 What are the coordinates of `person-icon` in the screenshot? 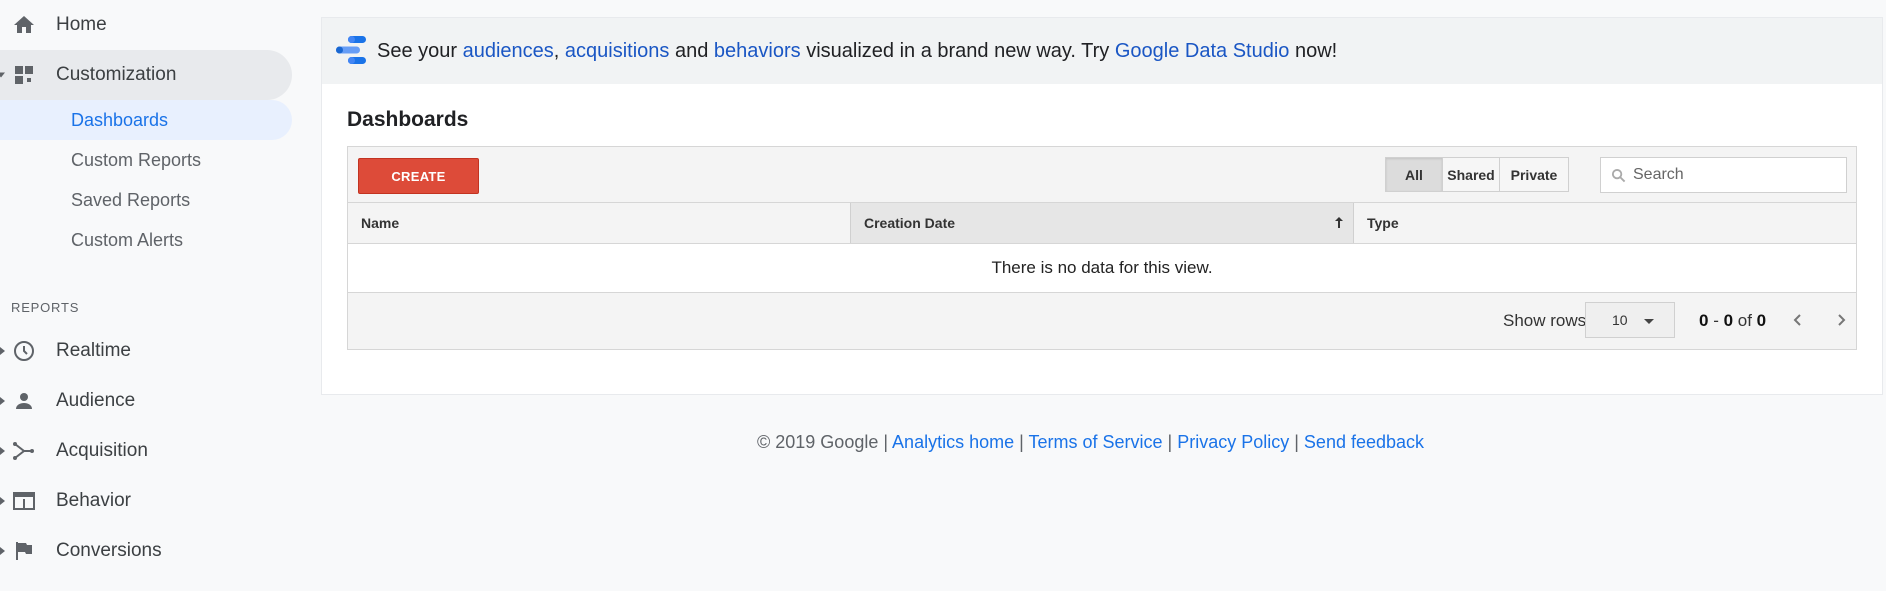 It's located at (24, 401).